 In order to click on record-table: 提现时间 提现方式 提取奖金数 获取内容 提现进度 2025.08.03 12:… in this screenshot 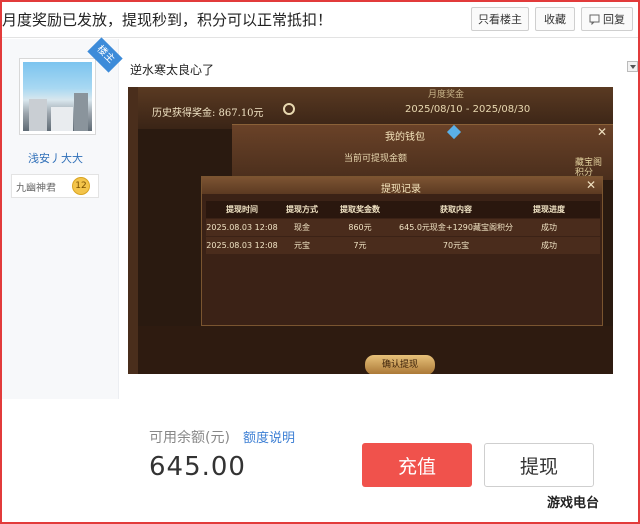, I will do `click(403, 227)`.